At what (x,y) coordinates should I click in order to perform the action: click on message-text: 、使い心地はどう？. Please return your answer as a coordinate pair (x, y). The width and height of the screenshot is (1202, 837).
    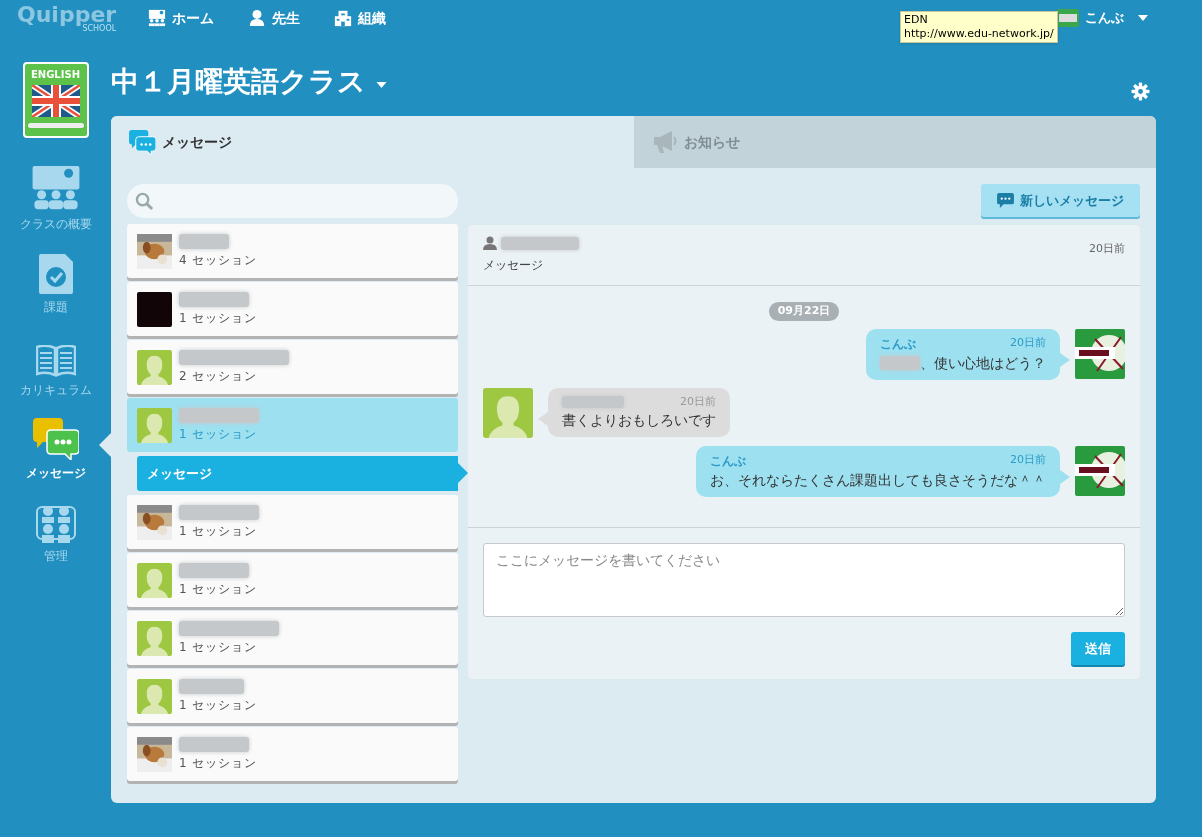
    Looking at the image, I should click on (983, 363).